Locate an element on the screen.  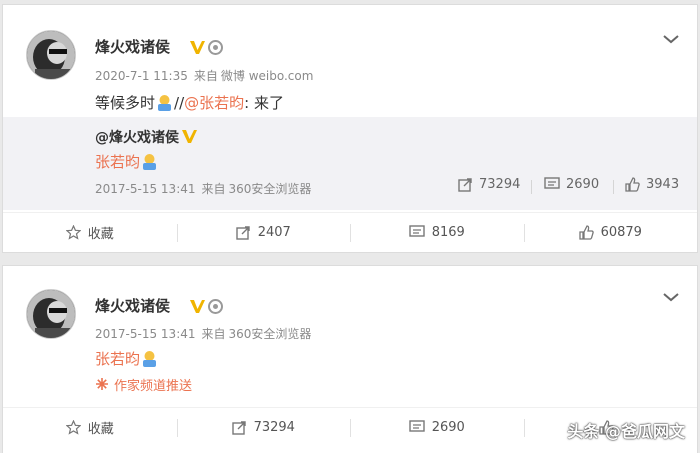
repost-forward-stat: 73294 is located at coordinates (489, 184).